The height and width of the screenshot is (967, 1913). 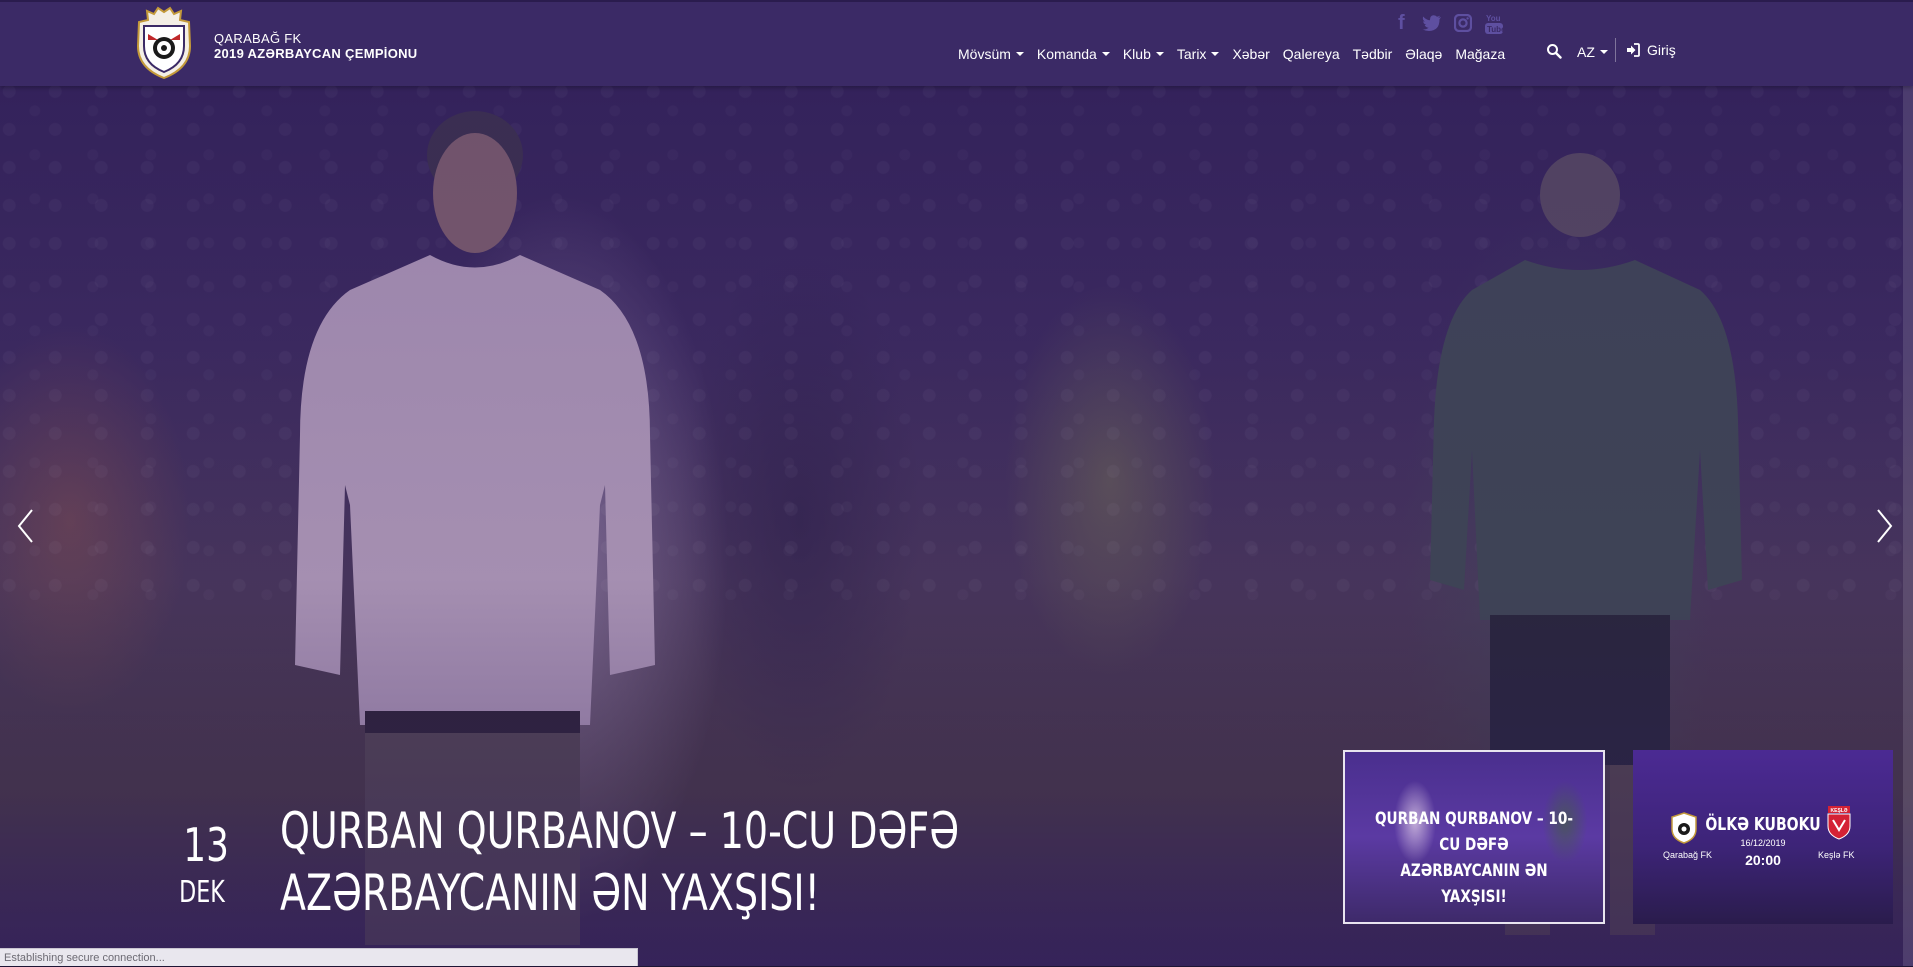 I want to click on nav-item-elaqe: Əlaqə, so click(x=1423, y=54).